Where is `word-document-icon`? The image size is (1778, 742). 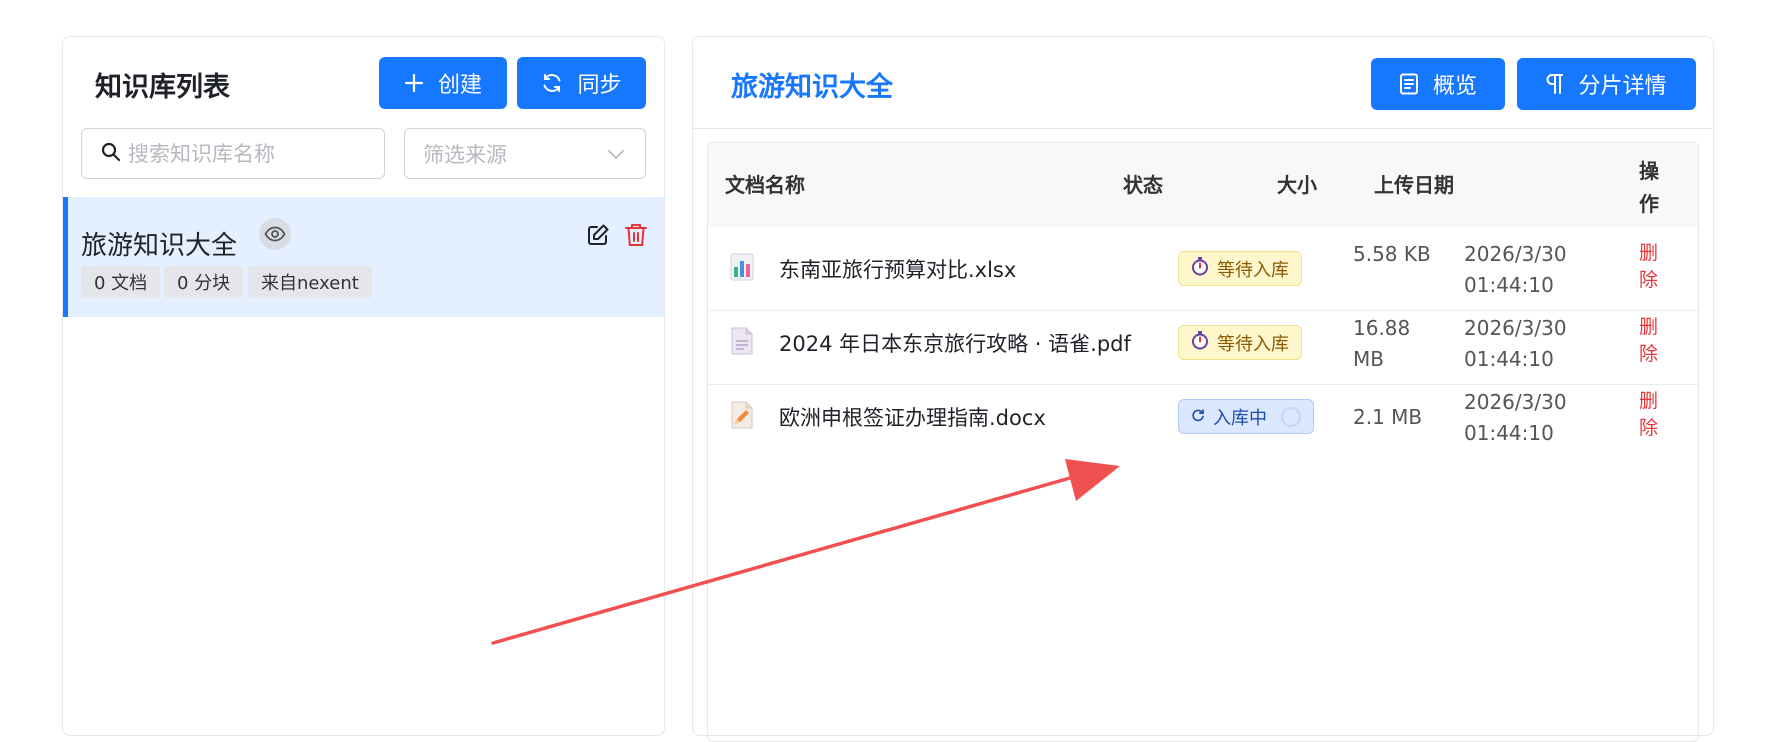 word-document-icon is located at coordinates (742, 417).